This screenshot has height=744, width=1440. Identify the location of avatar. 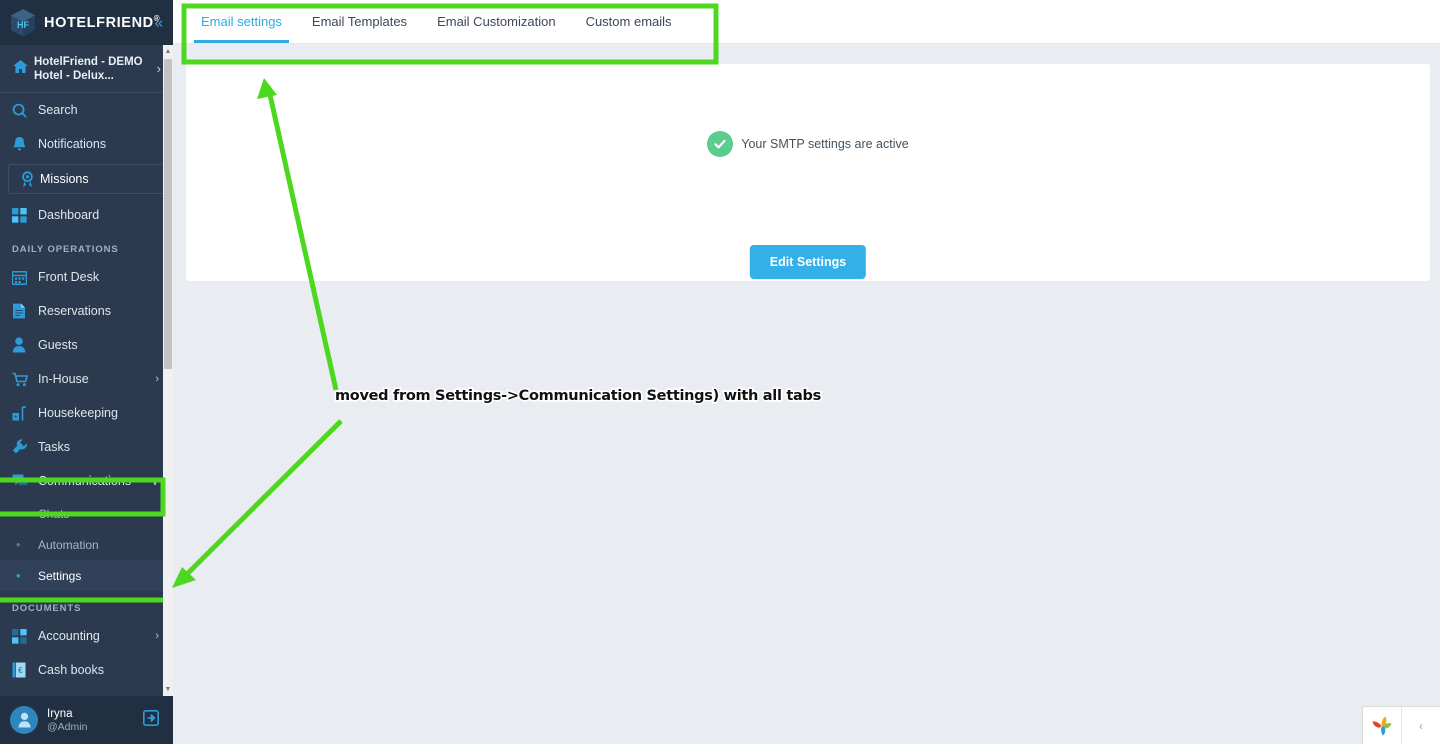
(24, 720).